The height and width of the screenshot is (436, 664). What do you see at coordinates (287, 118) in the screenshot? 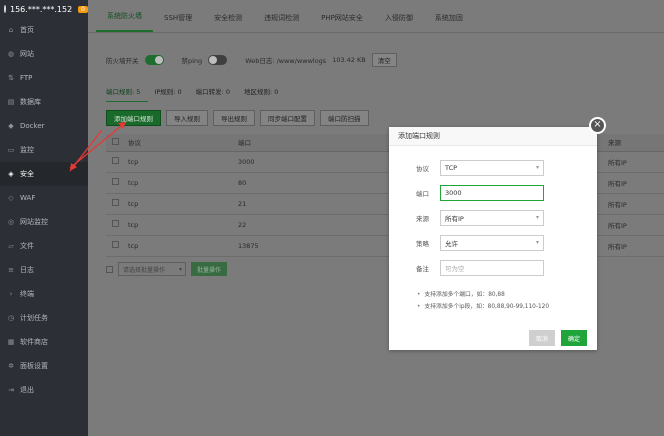
I see `sync-port-config-button: 同步端口配置` at bounding box center [287, 118].